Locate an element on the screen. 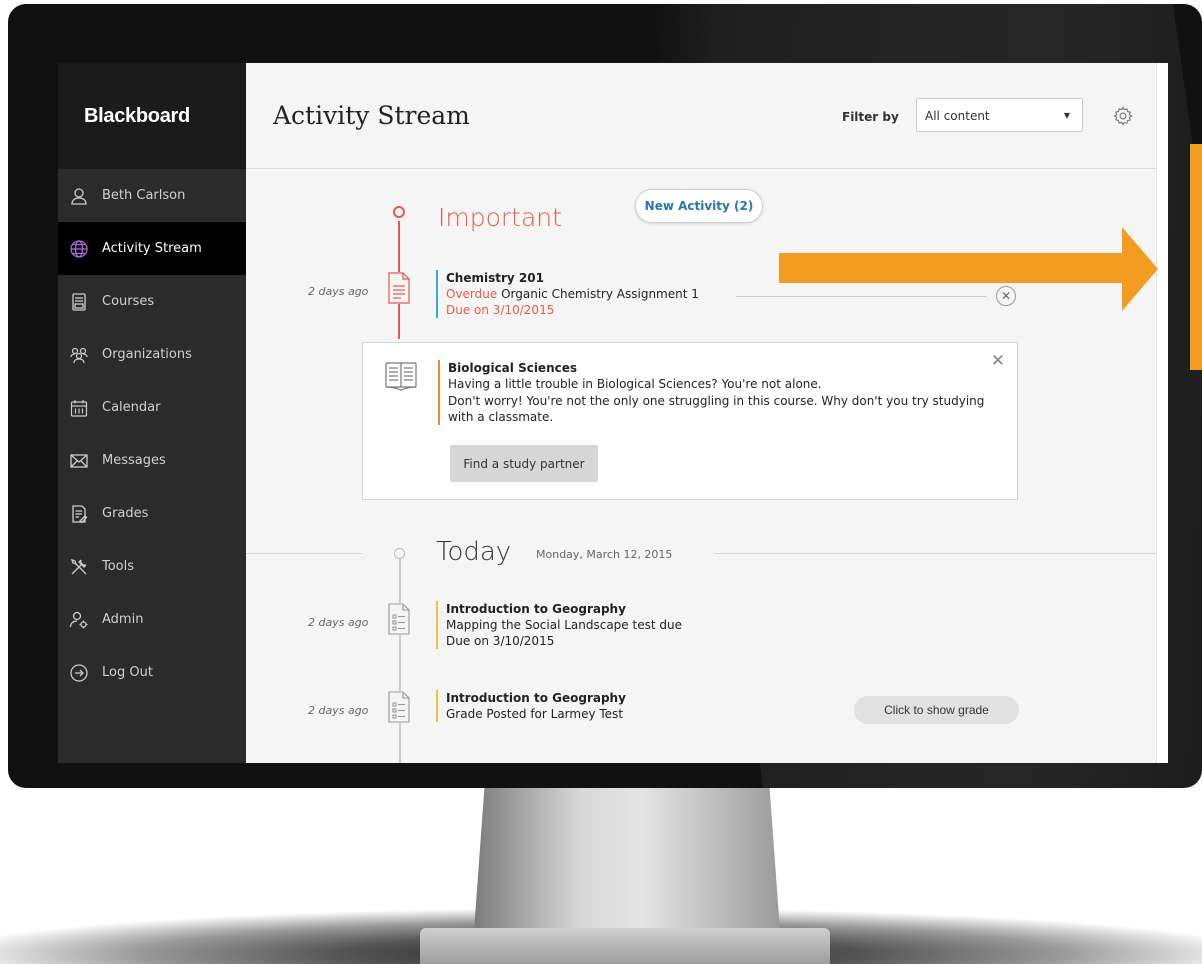  user-icon is located at coordinates (79, 196).